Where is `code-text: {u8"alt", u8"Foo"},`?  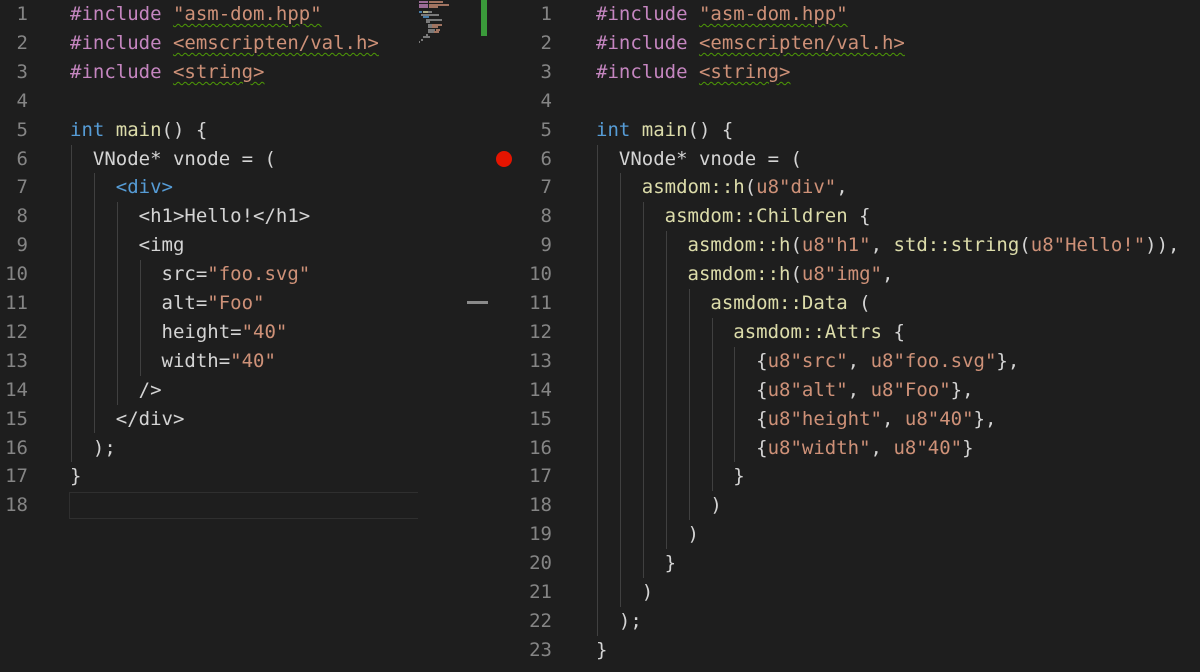 code-text: {u8"alt", u8"Foo"}, is located at coordinates (784, 390).